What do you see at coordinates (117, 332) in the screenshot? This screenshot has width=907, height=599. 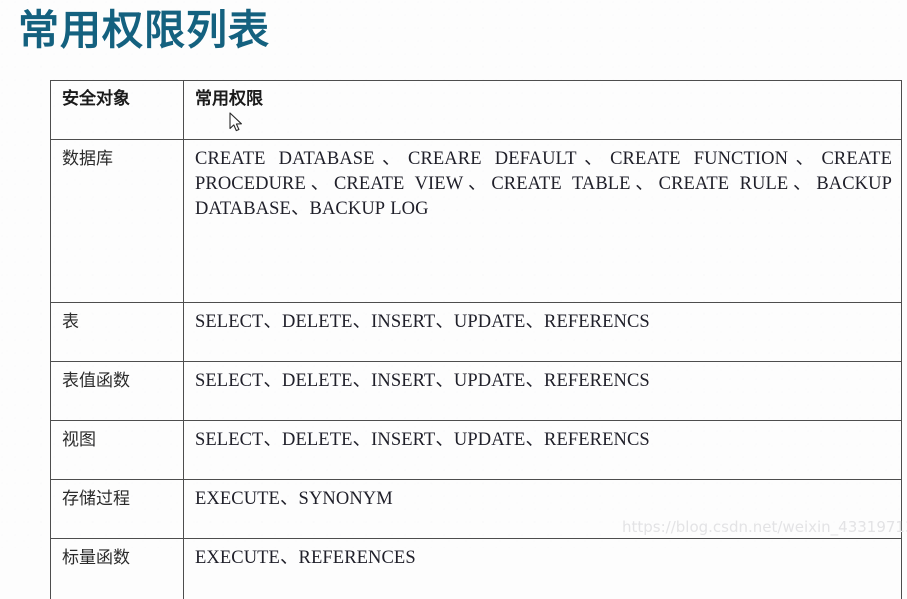 I see `cell-security-object: 表` at bounding box center [117, 332].